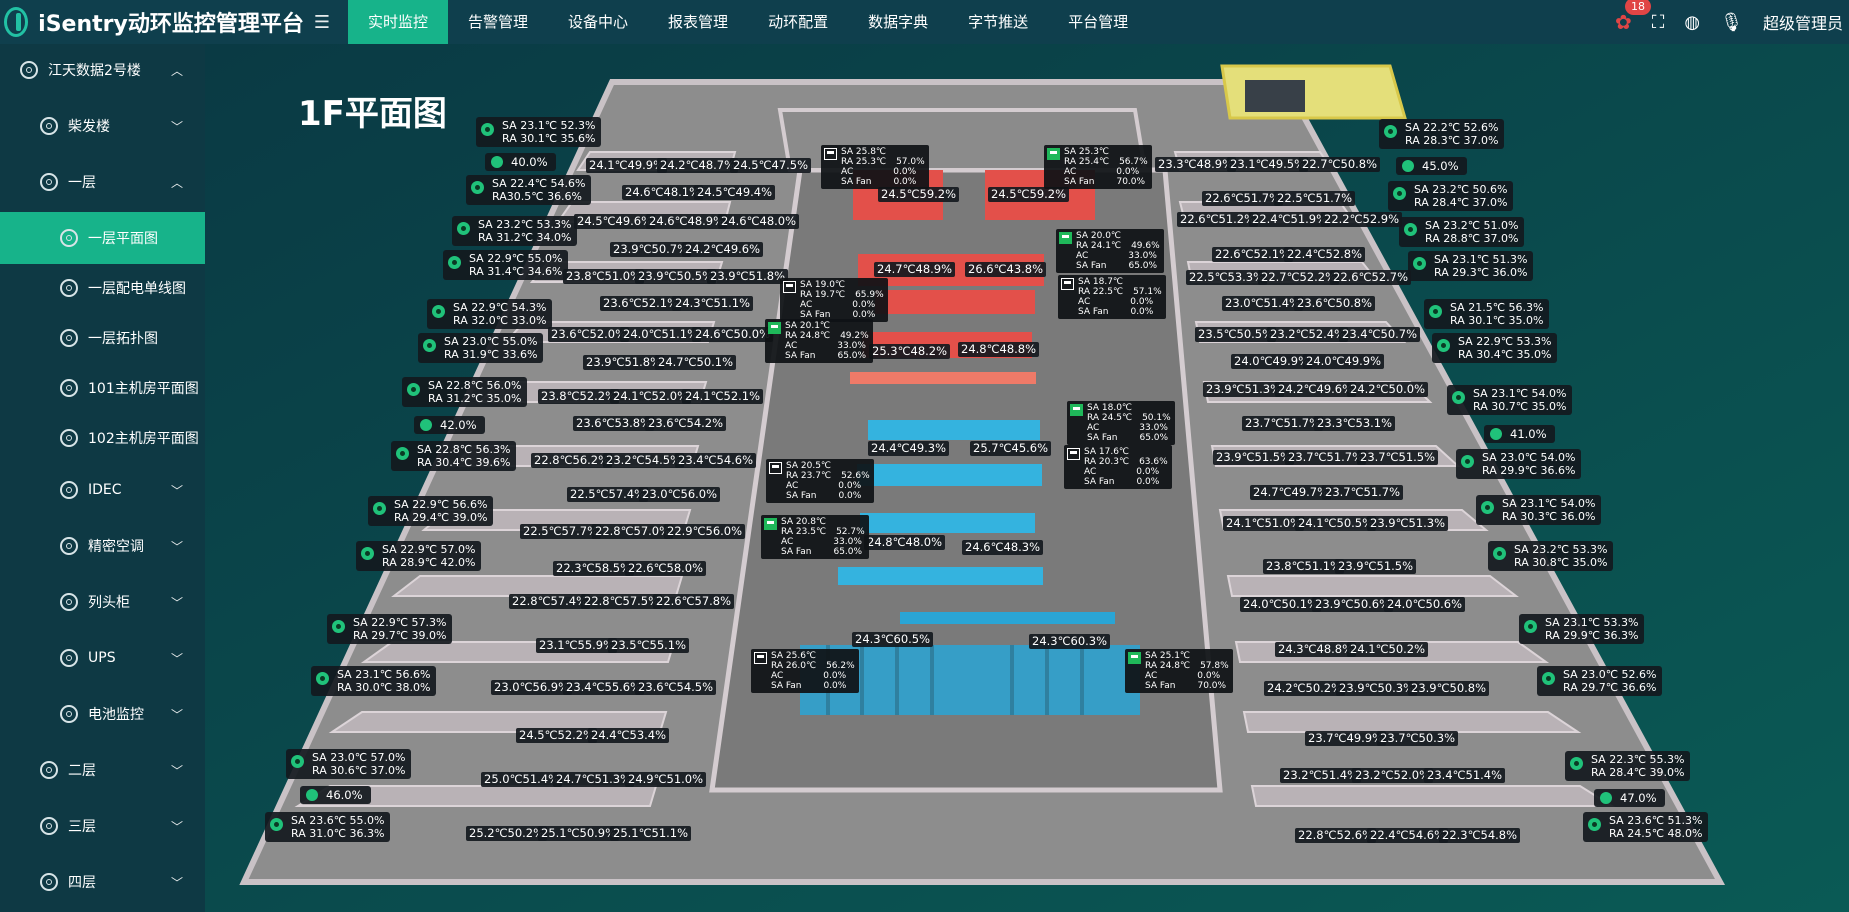 Image resolution: width=1849 pixels, height=912 pixels. What do you see at coordinates (1599, 681) in the screenshot?
I see `ac-unit-tag: SA 23.0℃ 52.6% RA 29.7℃ 36.6%` at bounding box center [1599, 681].